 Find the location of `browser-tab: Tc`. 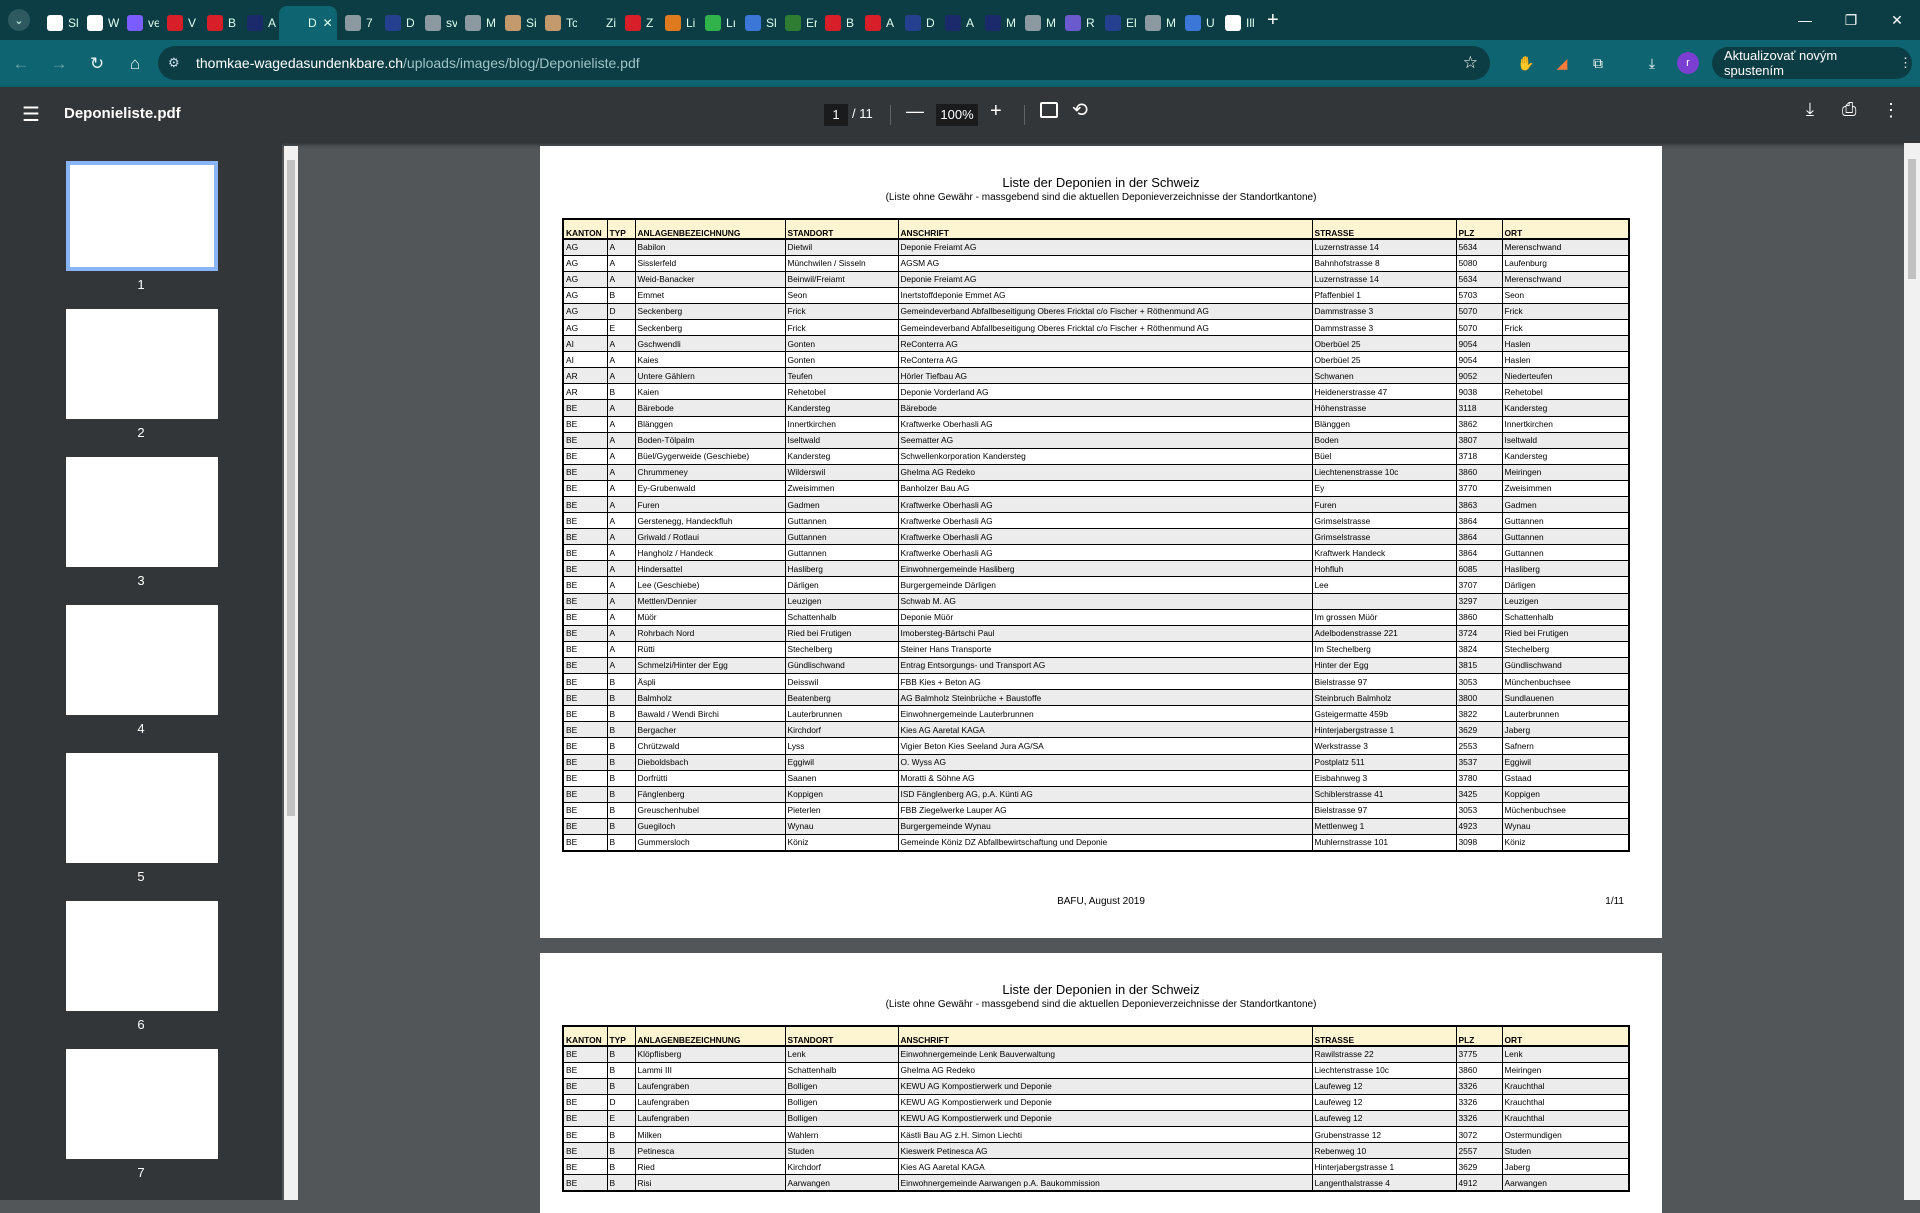

browser-tab: Tc is located at coordinates (557, 23).